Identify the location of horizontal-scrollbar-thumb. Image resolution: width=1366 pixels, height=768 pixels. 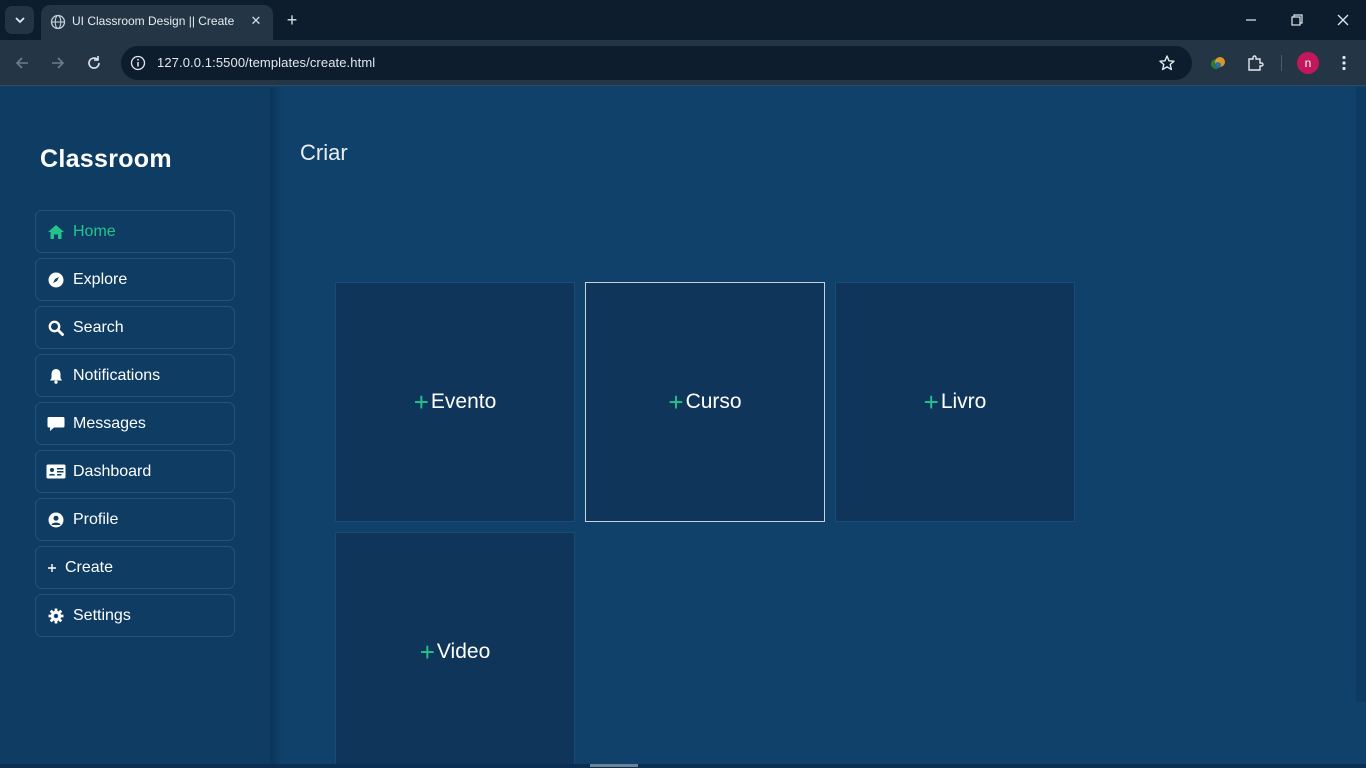
(614, 765).